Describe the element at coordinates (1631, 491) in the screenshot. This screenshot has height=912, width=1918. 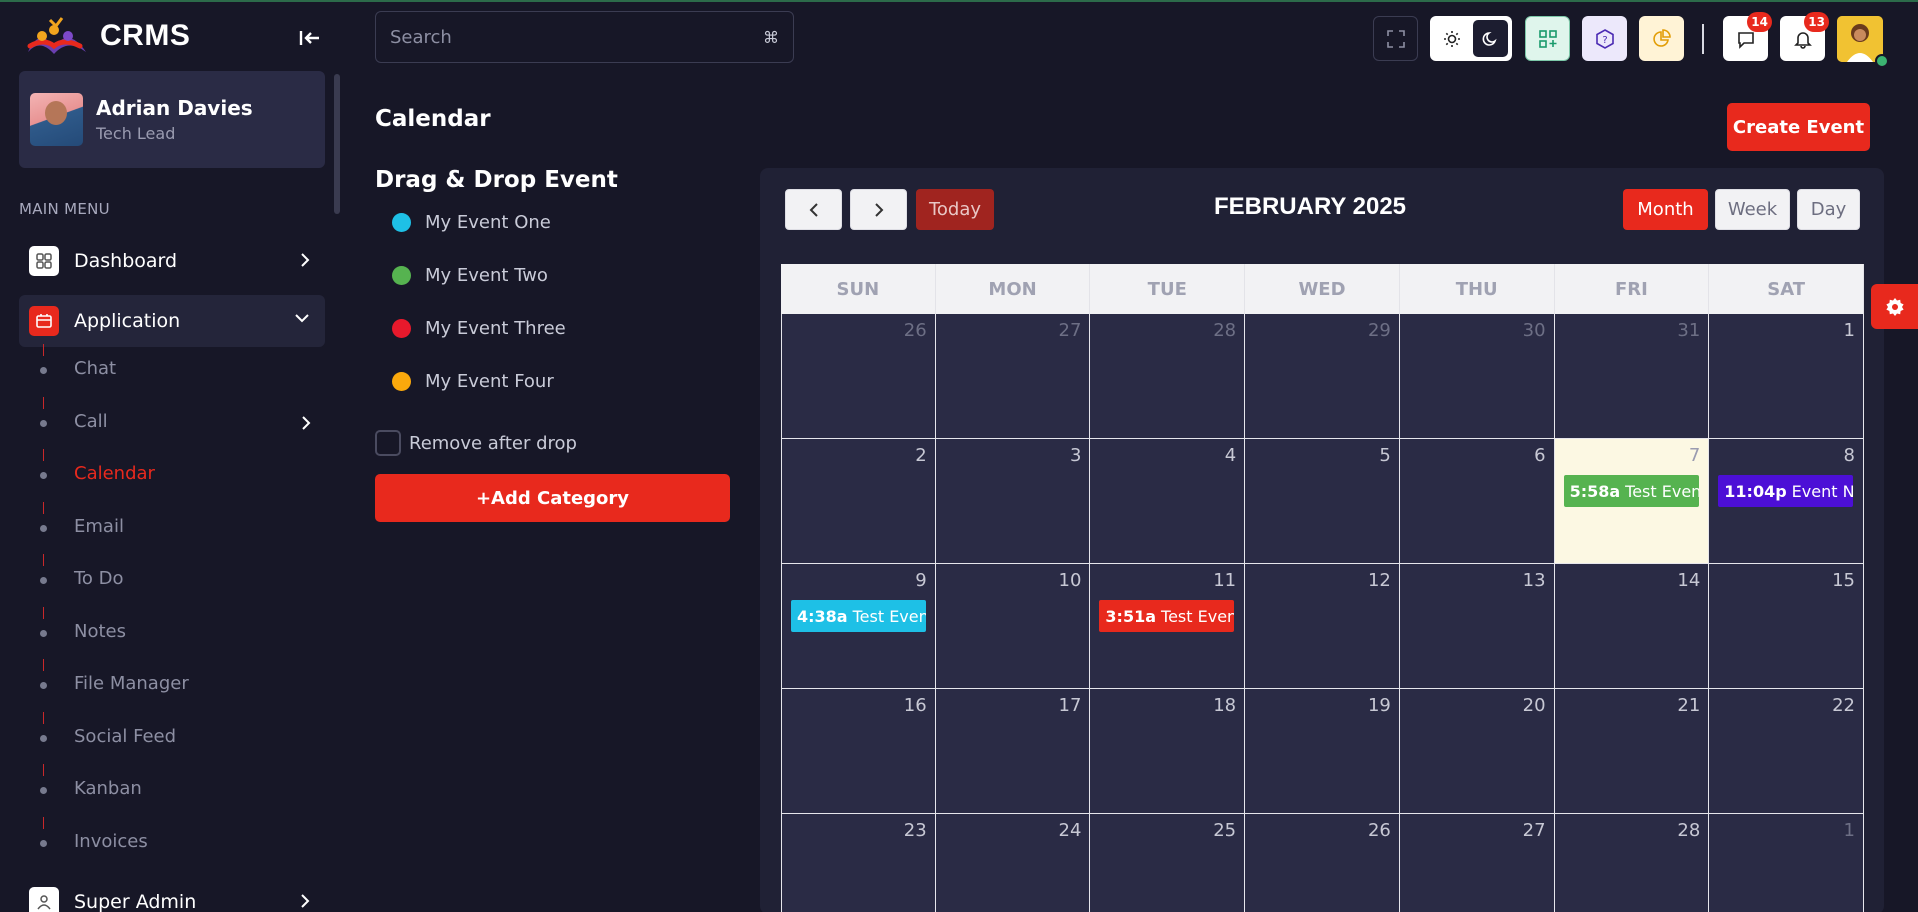
I see `calendar-event: 5:58aTest Event` at that location.